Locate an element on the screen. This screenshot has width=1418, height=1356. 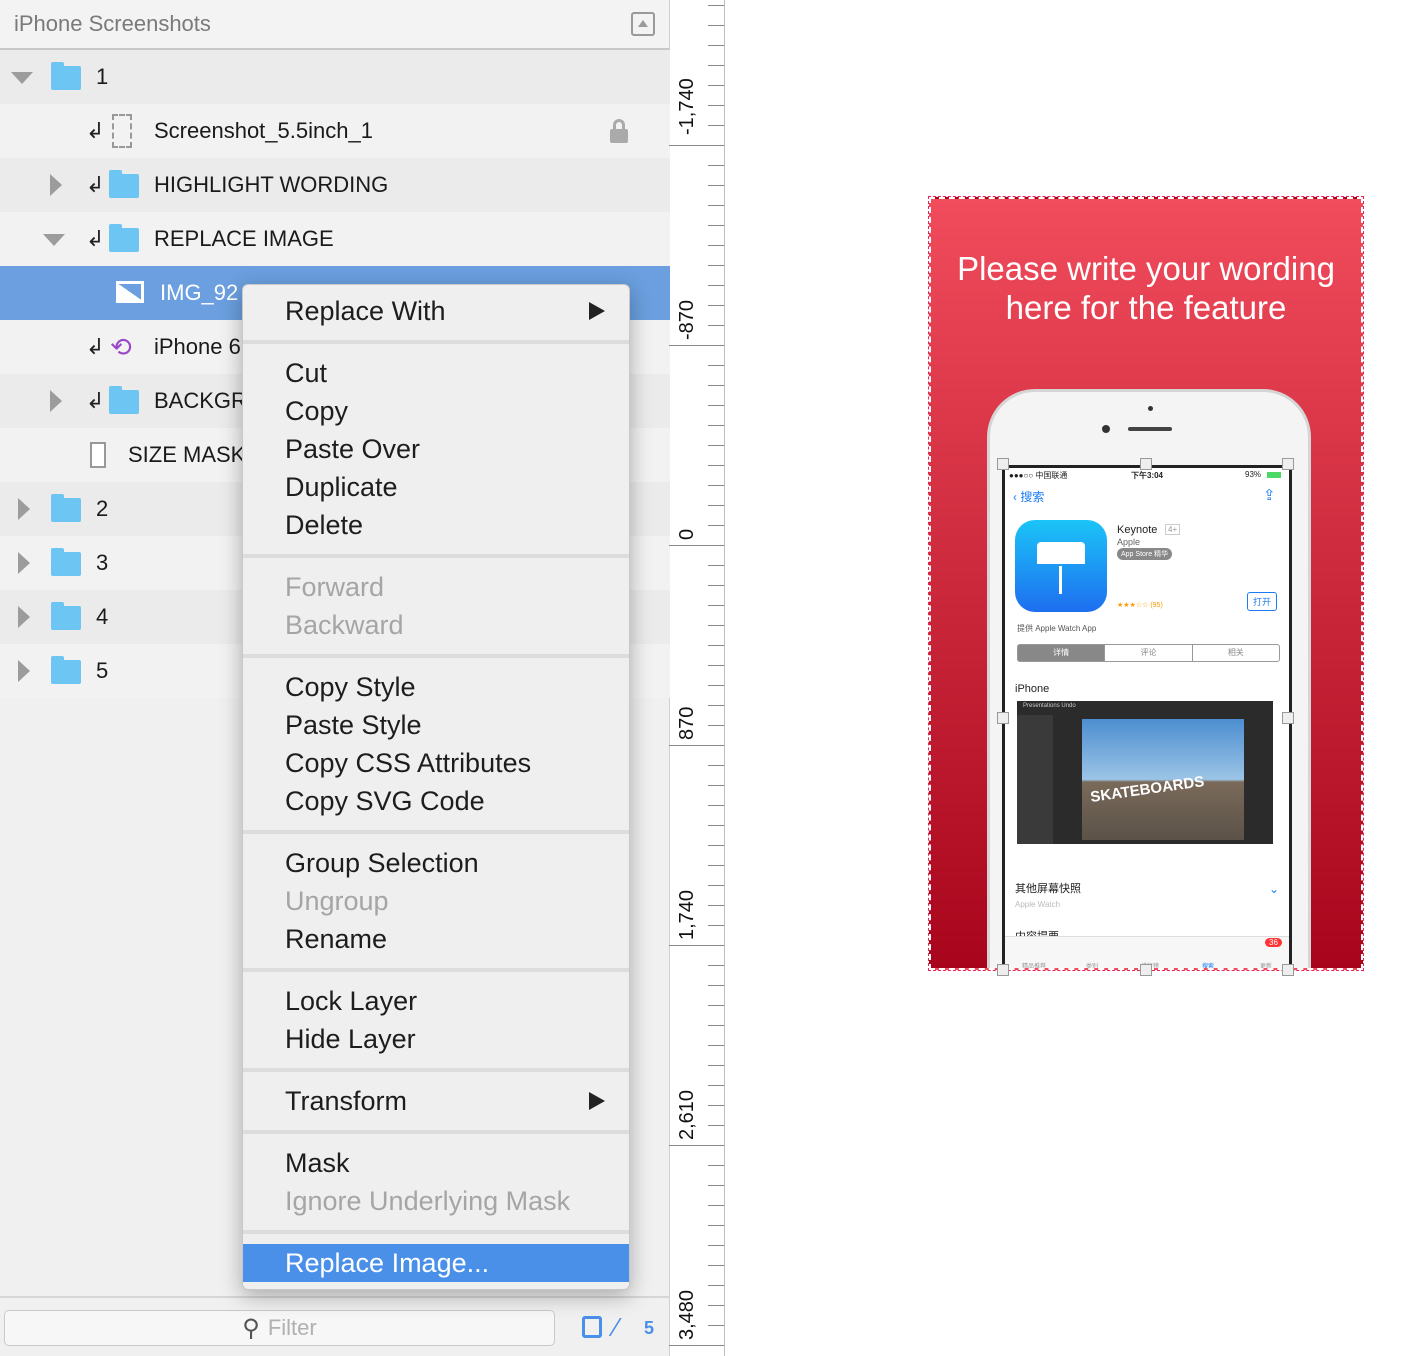
layer-name: 4 is located at coordinates (102, 616).